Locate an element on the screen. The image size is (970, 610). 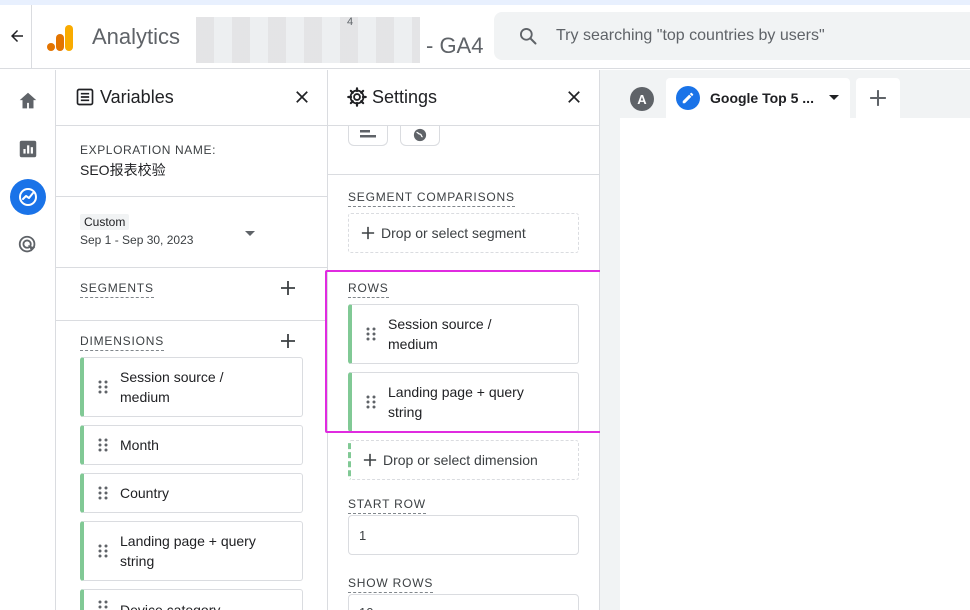
date-range-picker: Custom Sep 1 - Sep 30, 2023 is located at coordinates (170, 232).